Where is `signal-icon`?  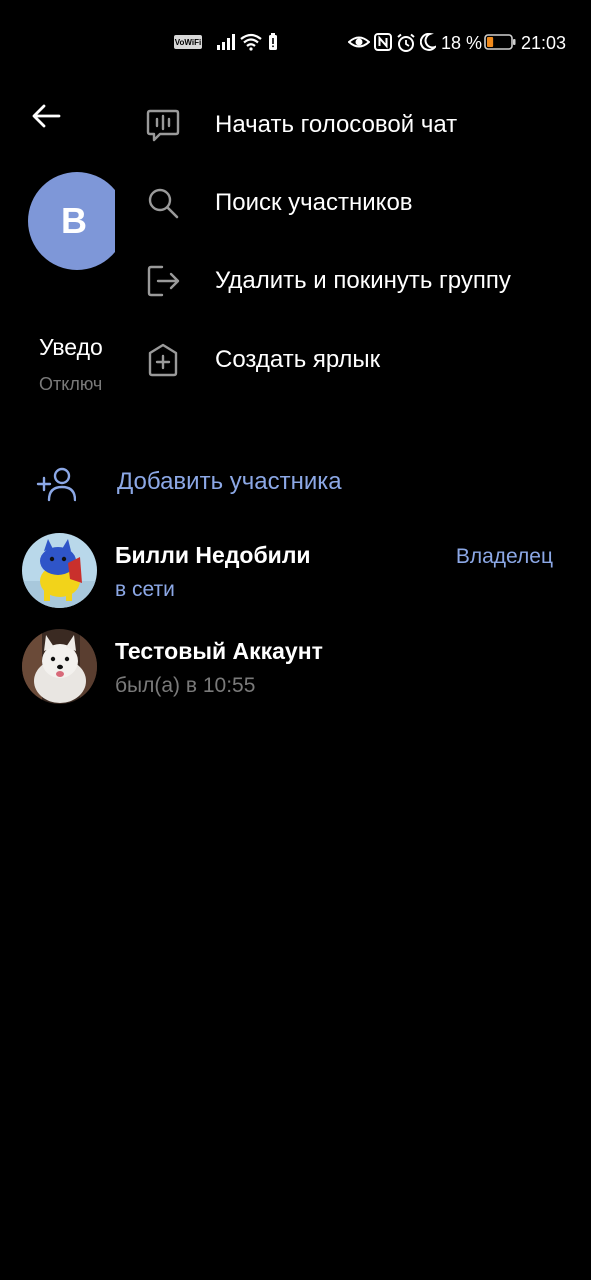
signal-icon is located at coordinates (226, 42).